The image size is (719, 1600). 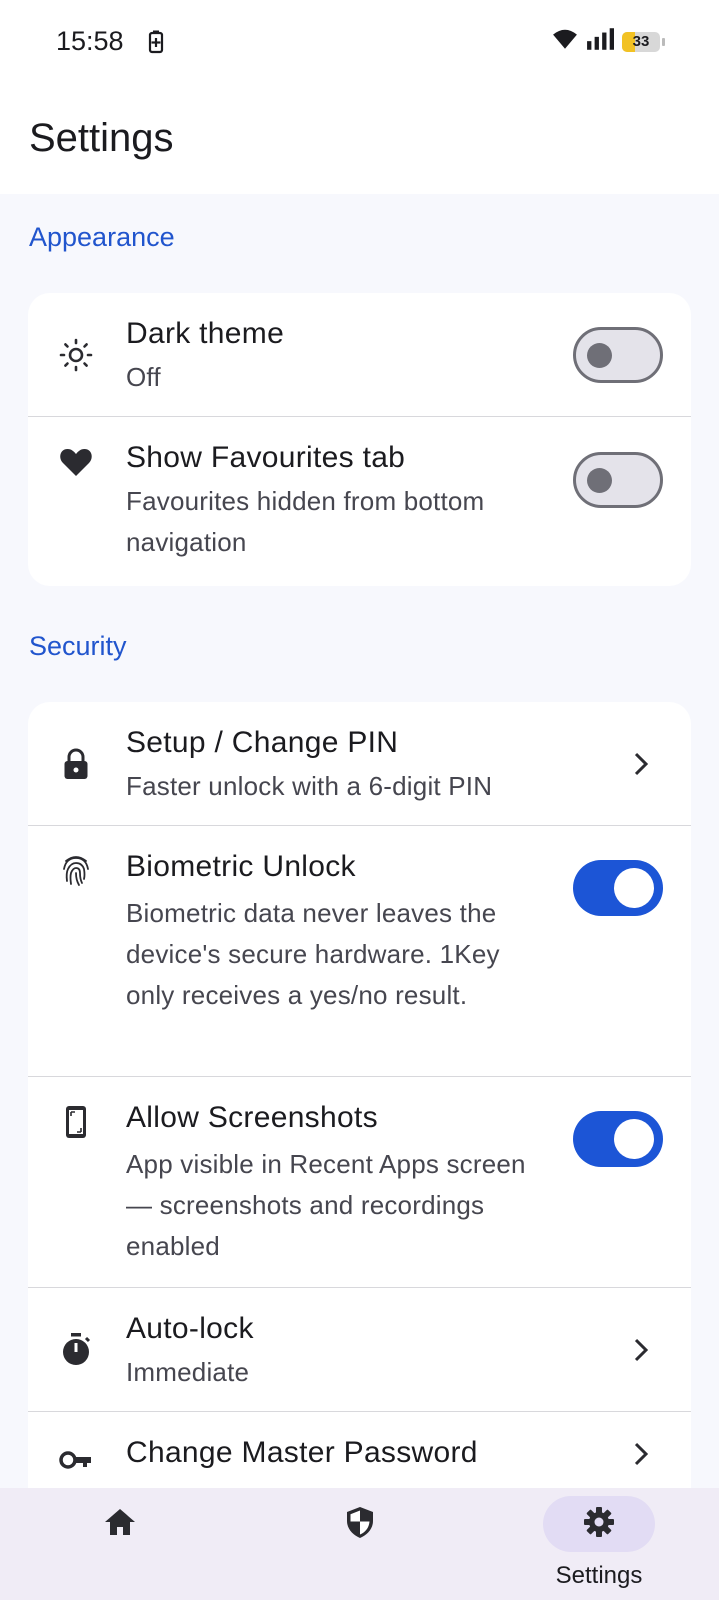 What do you see at coordinates (76, 1350) in the screenshot?
I see `timer-icon` at bounding box center [76, 1350].